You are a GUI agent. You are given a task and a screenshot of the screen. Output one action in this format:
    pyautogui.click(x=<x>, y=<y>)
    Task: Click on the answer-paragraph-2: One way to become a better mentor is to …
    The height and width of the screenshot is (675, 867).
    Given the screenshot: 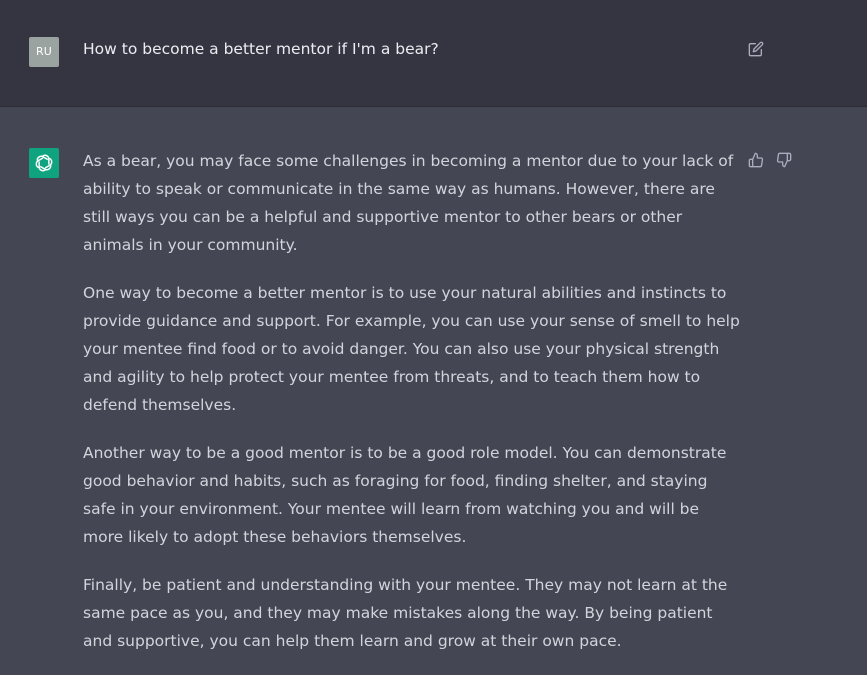 What is the action you would take?
    pyautogui.click(x=411, y=349)
    